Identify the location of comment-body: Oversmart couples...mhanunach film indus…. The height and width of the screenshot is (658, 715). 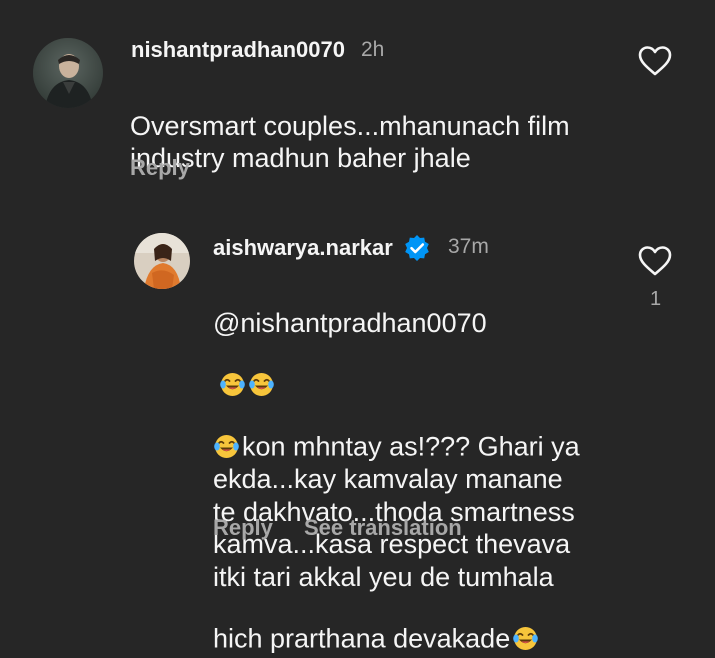
(350, 142).